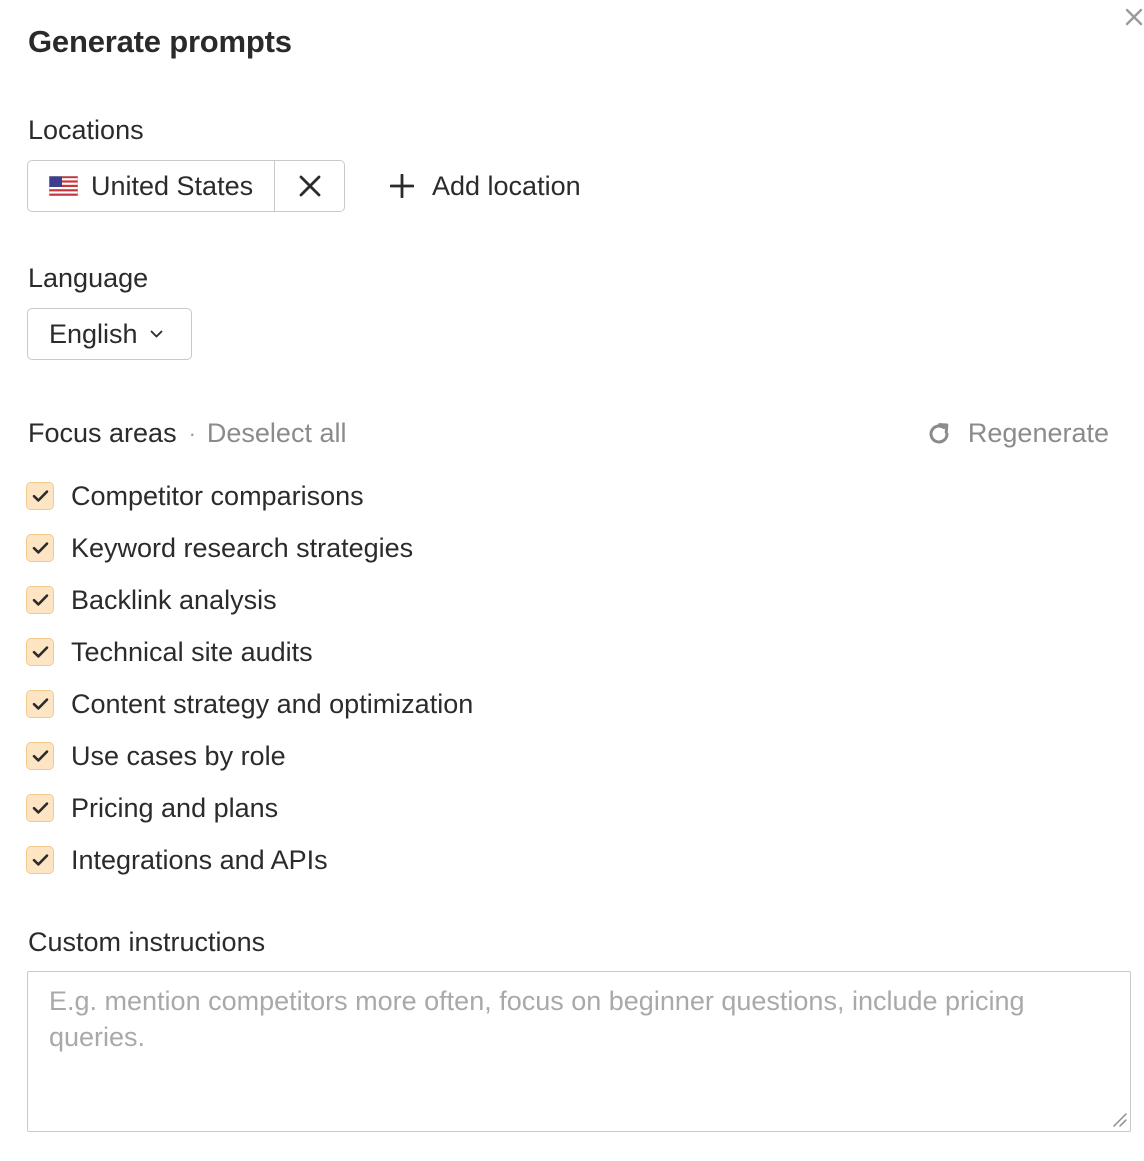 This screenshot has width=1144, height=1161. I want to click on remove-location-button, so click(309, 186).